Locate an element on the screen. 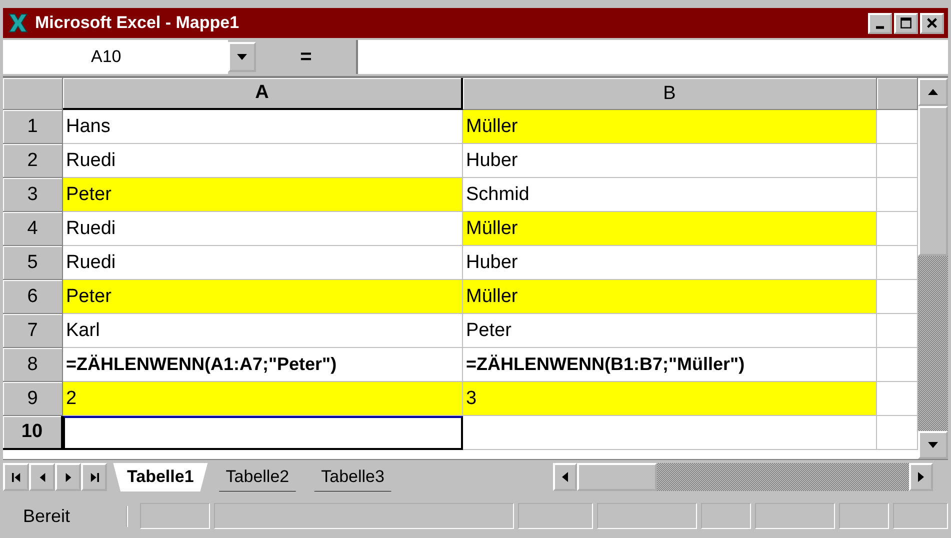  window-title: Microsoft Excel - Mappe1 is located at coordinates (137, 23).